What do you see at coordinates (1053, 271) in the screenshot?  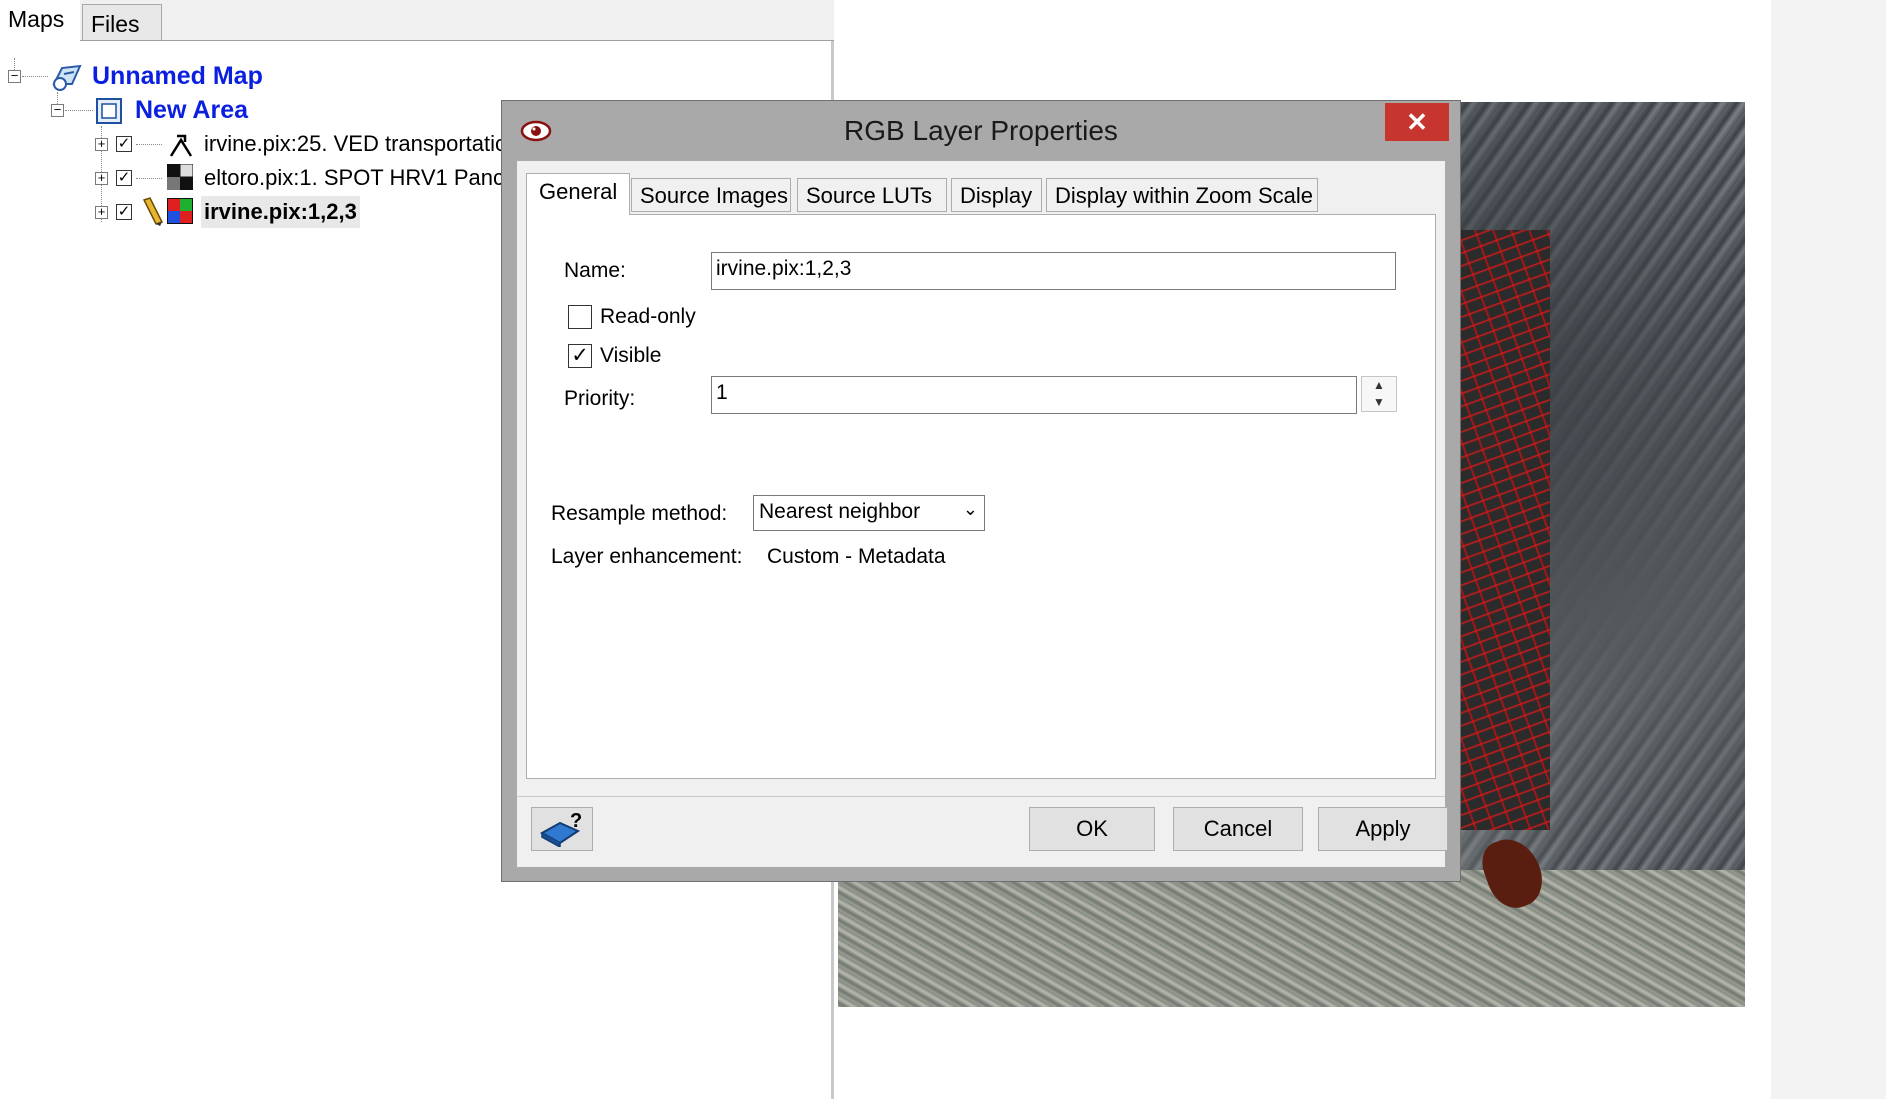 I see `name-field: irvine.pix:1,2,3` at bounding box center [1053, 271].